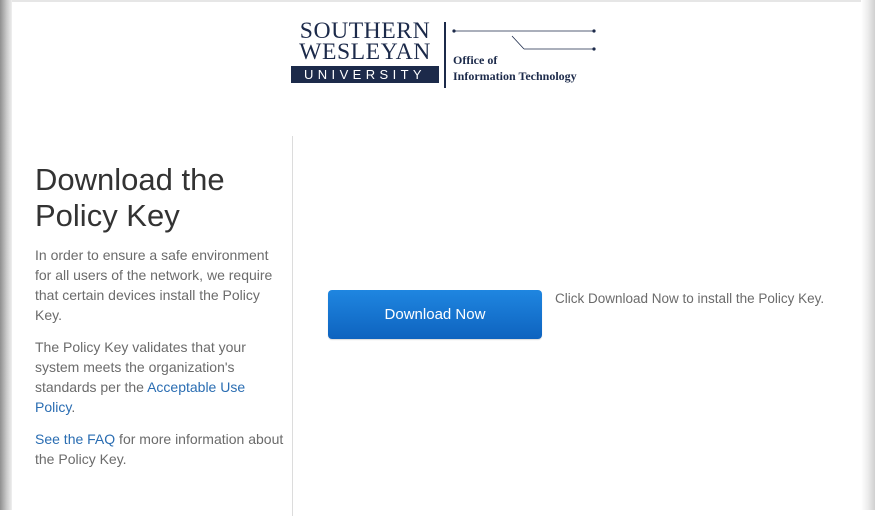 The height and width of the screenshot is (516, 875). I want to click on window-right-edge, so click(868, 255).